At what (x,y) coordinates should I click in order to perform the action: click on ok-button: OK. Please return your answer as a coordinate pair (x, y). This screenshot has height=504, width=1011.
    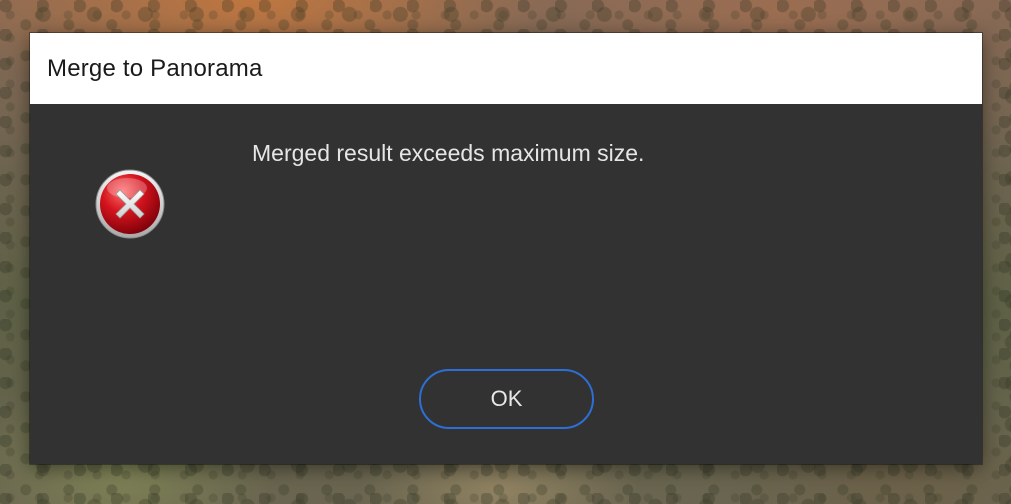
    Looking at the image, I should click on (506, 399).